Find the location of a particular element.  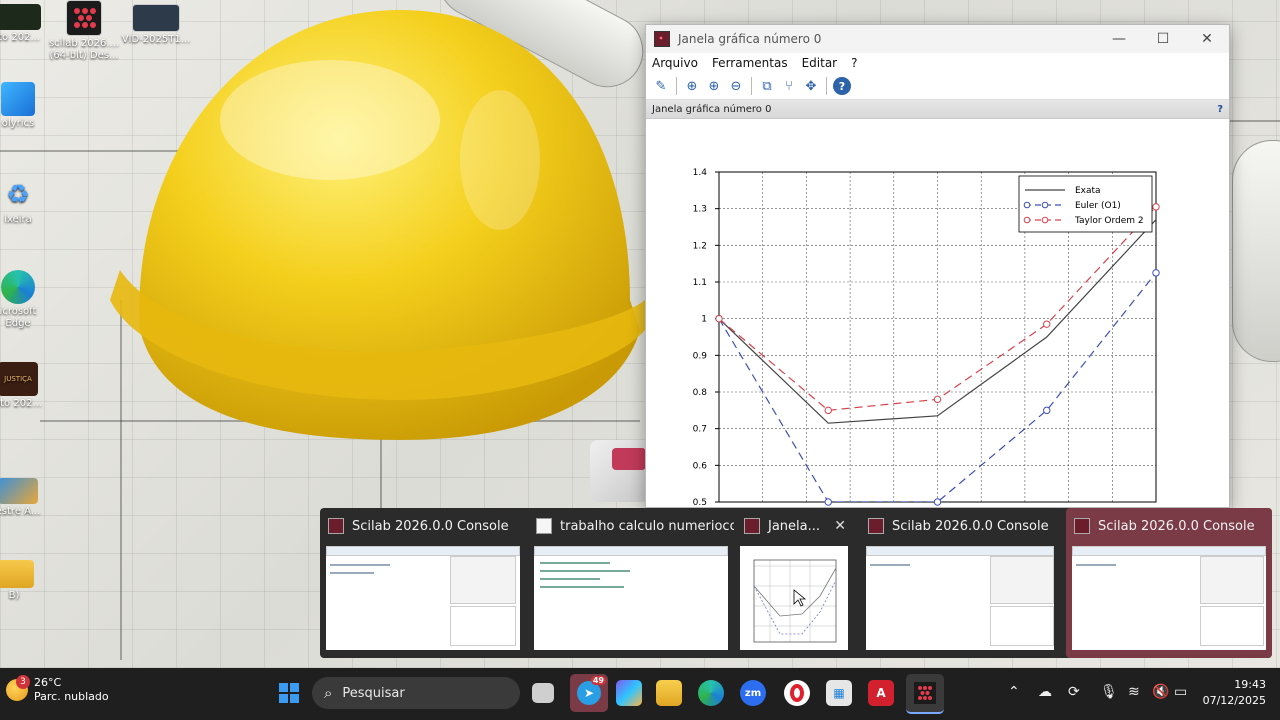

thumb-panel is located at coordinates (483, 580).